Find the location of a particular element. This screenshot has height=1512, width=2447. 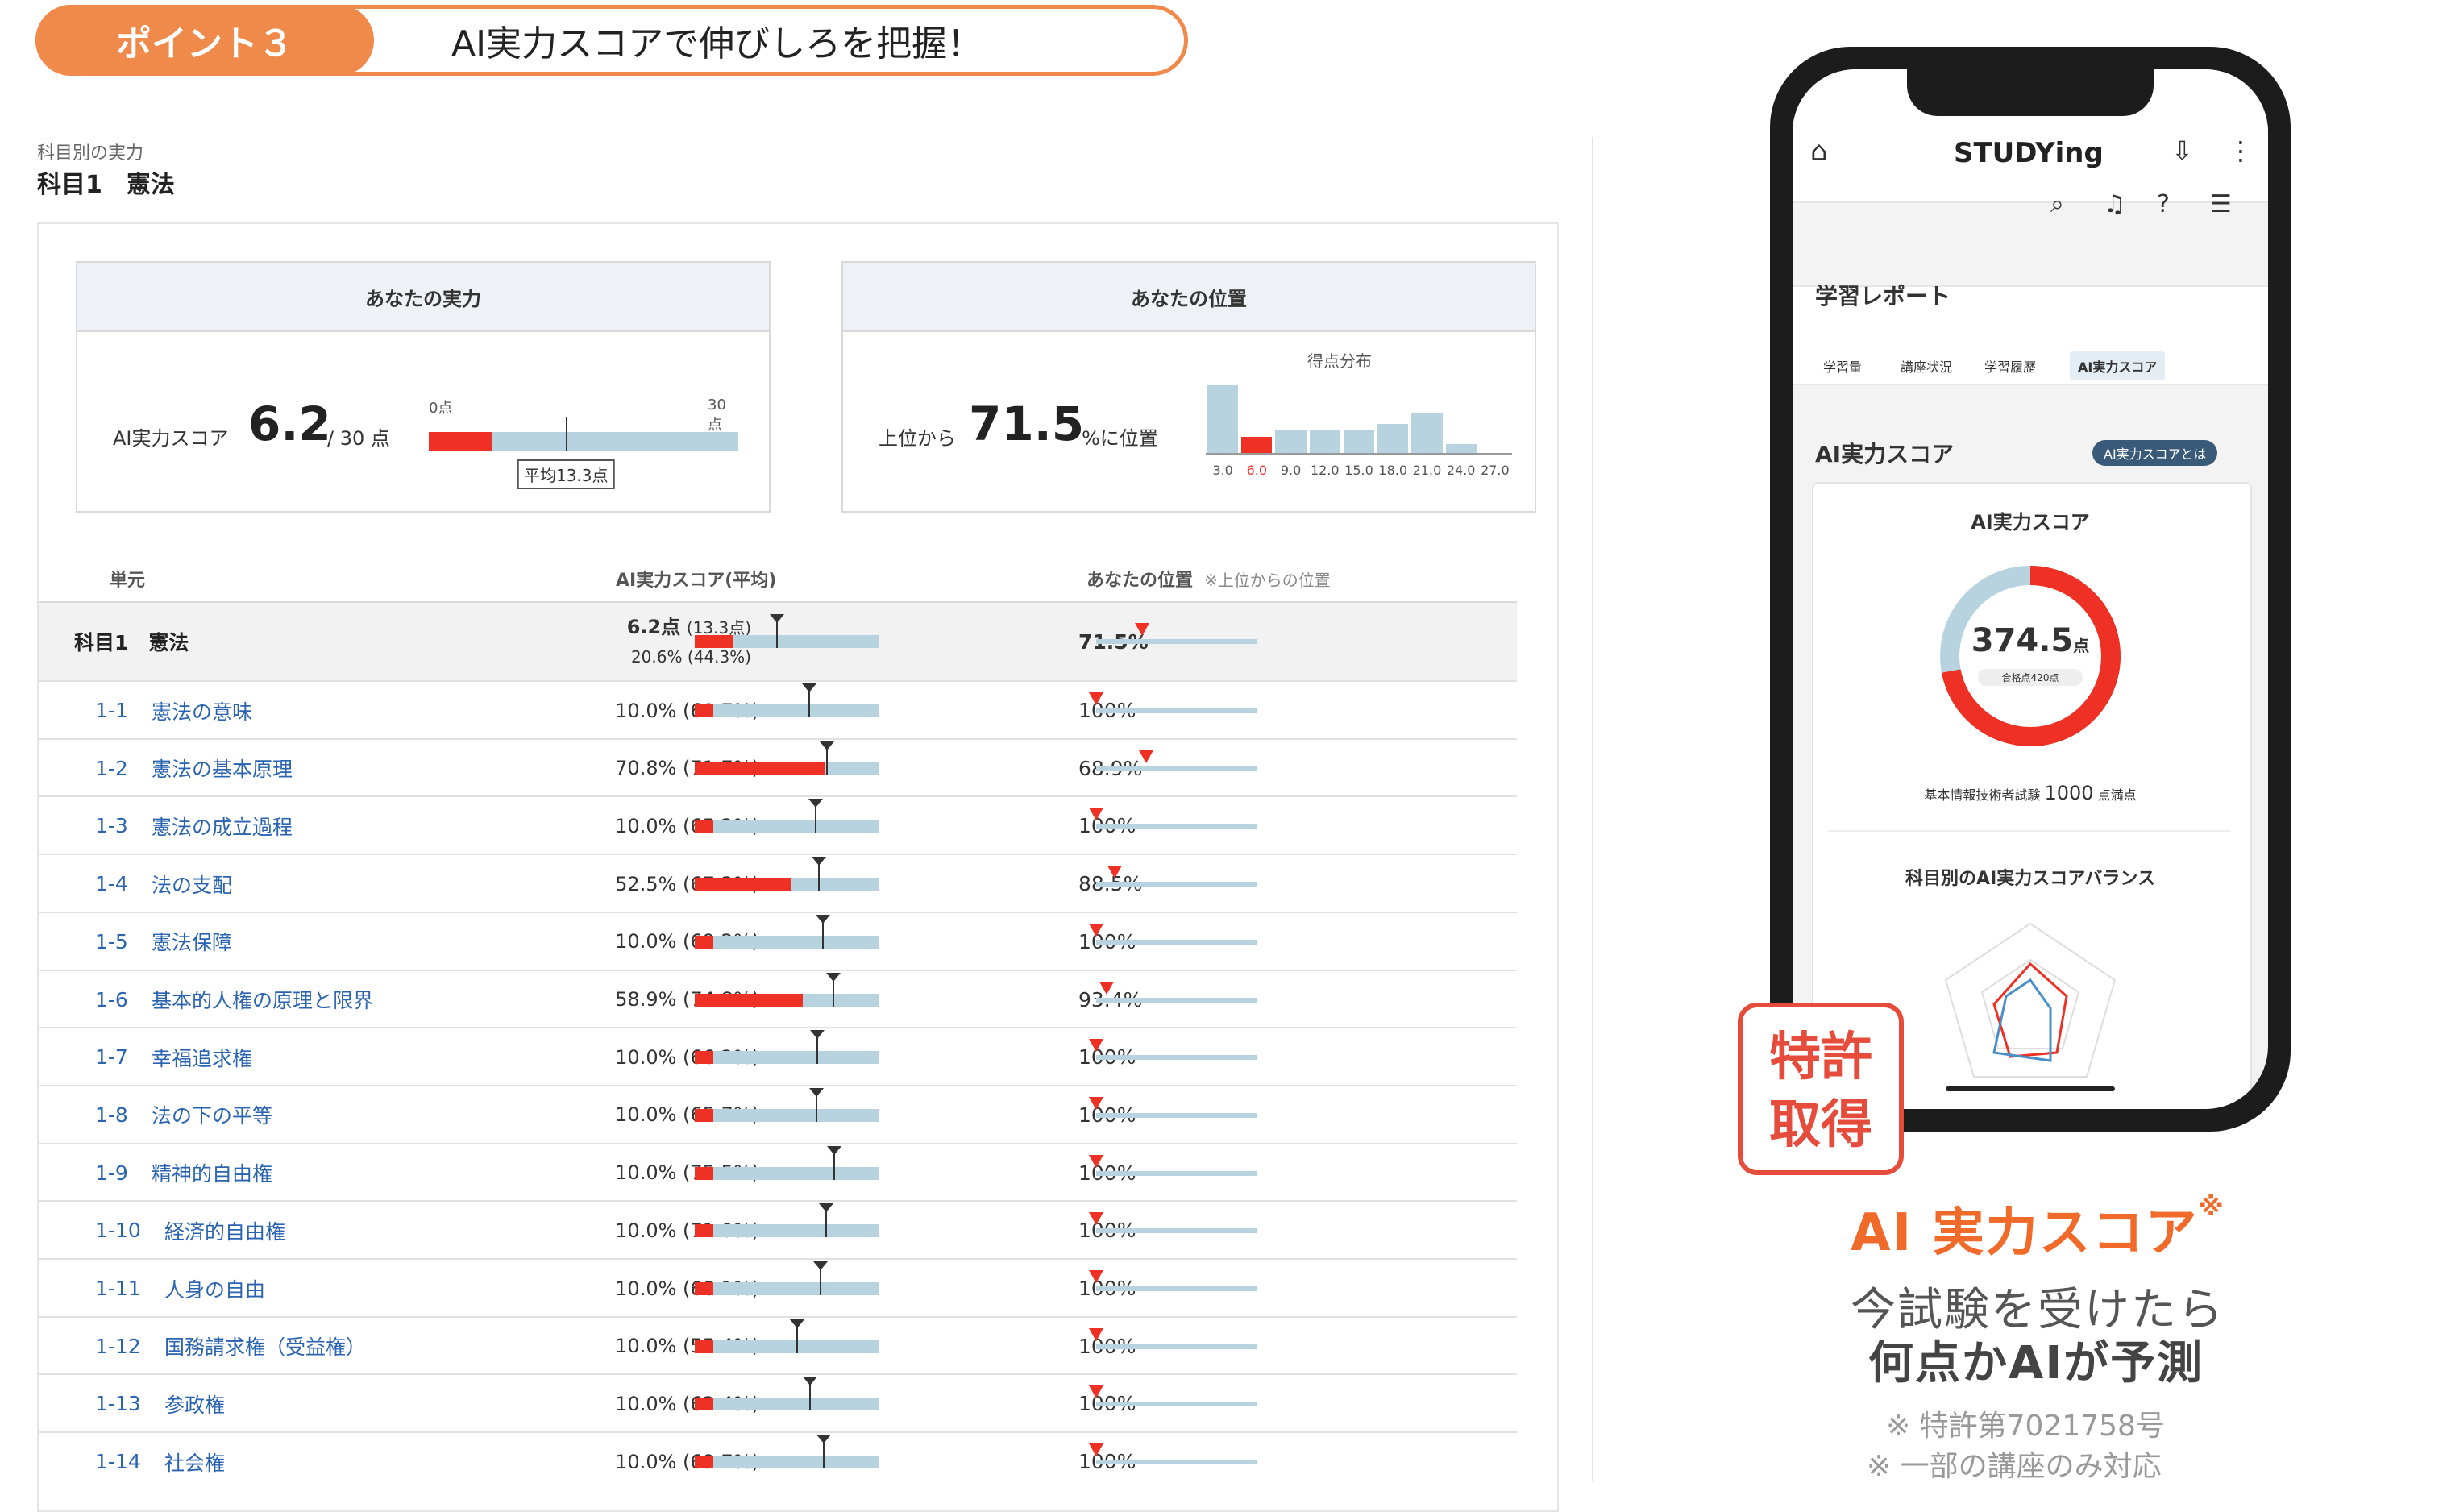

donut-value: 374.5 is located at coordinates (2023, 640).